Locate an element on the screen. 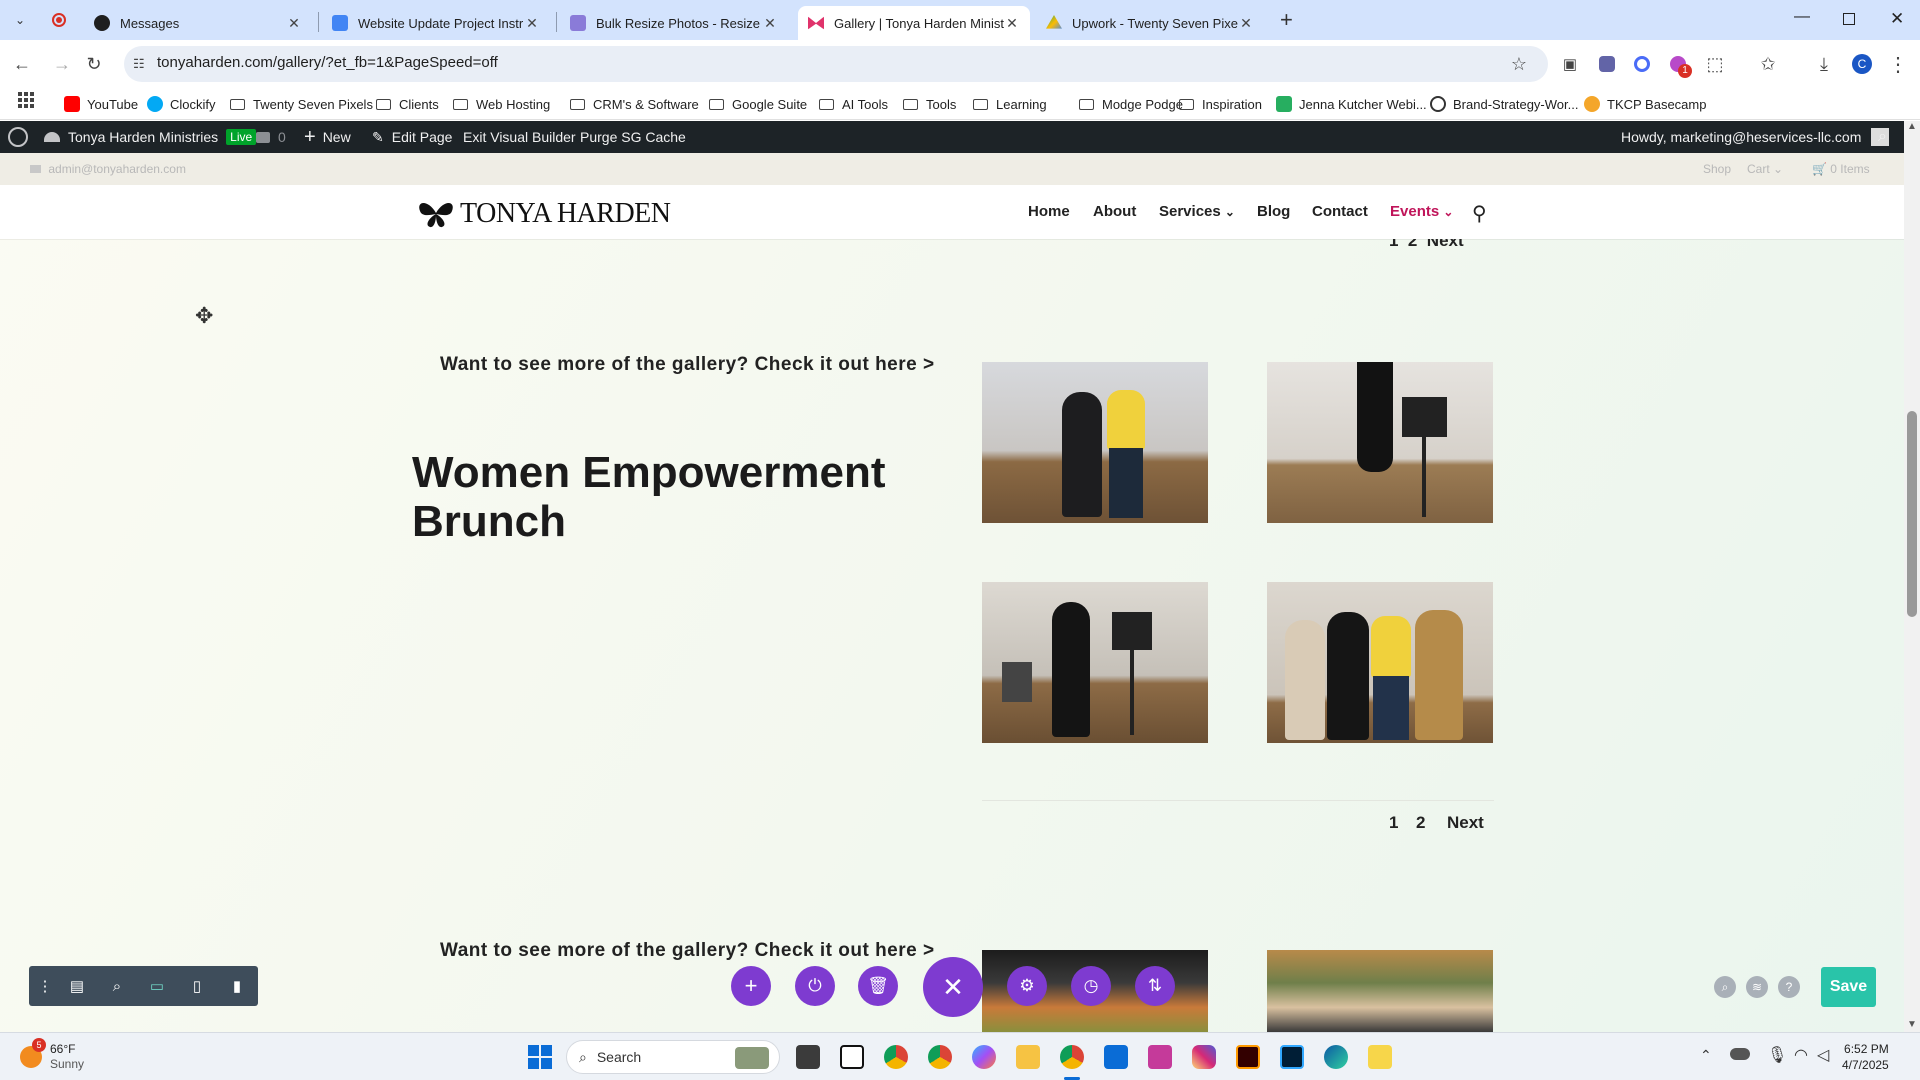 Image resolution: width=1920 pixels, height=1080 pixels. scroll-thumb is located at coordinates (1912, 514).